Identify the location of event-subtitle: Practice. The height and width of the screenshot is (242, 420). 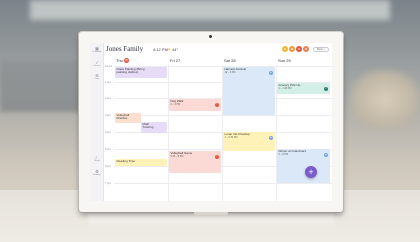
(122, 118).